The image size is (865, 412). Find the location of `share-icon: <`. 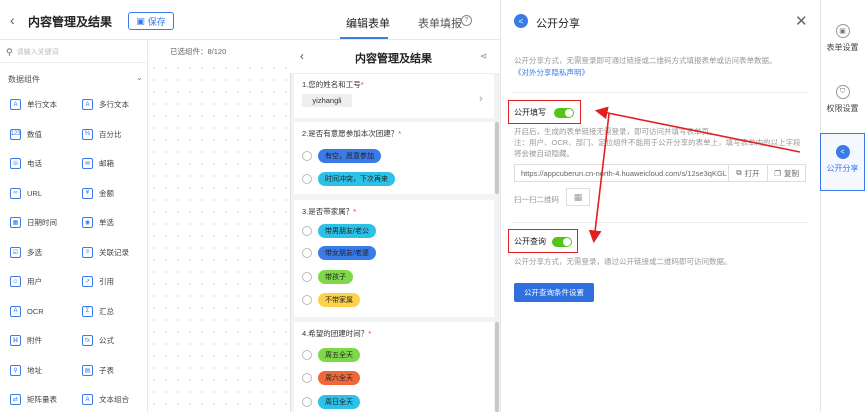

share-icon: < is located at coordinates (842, 152).